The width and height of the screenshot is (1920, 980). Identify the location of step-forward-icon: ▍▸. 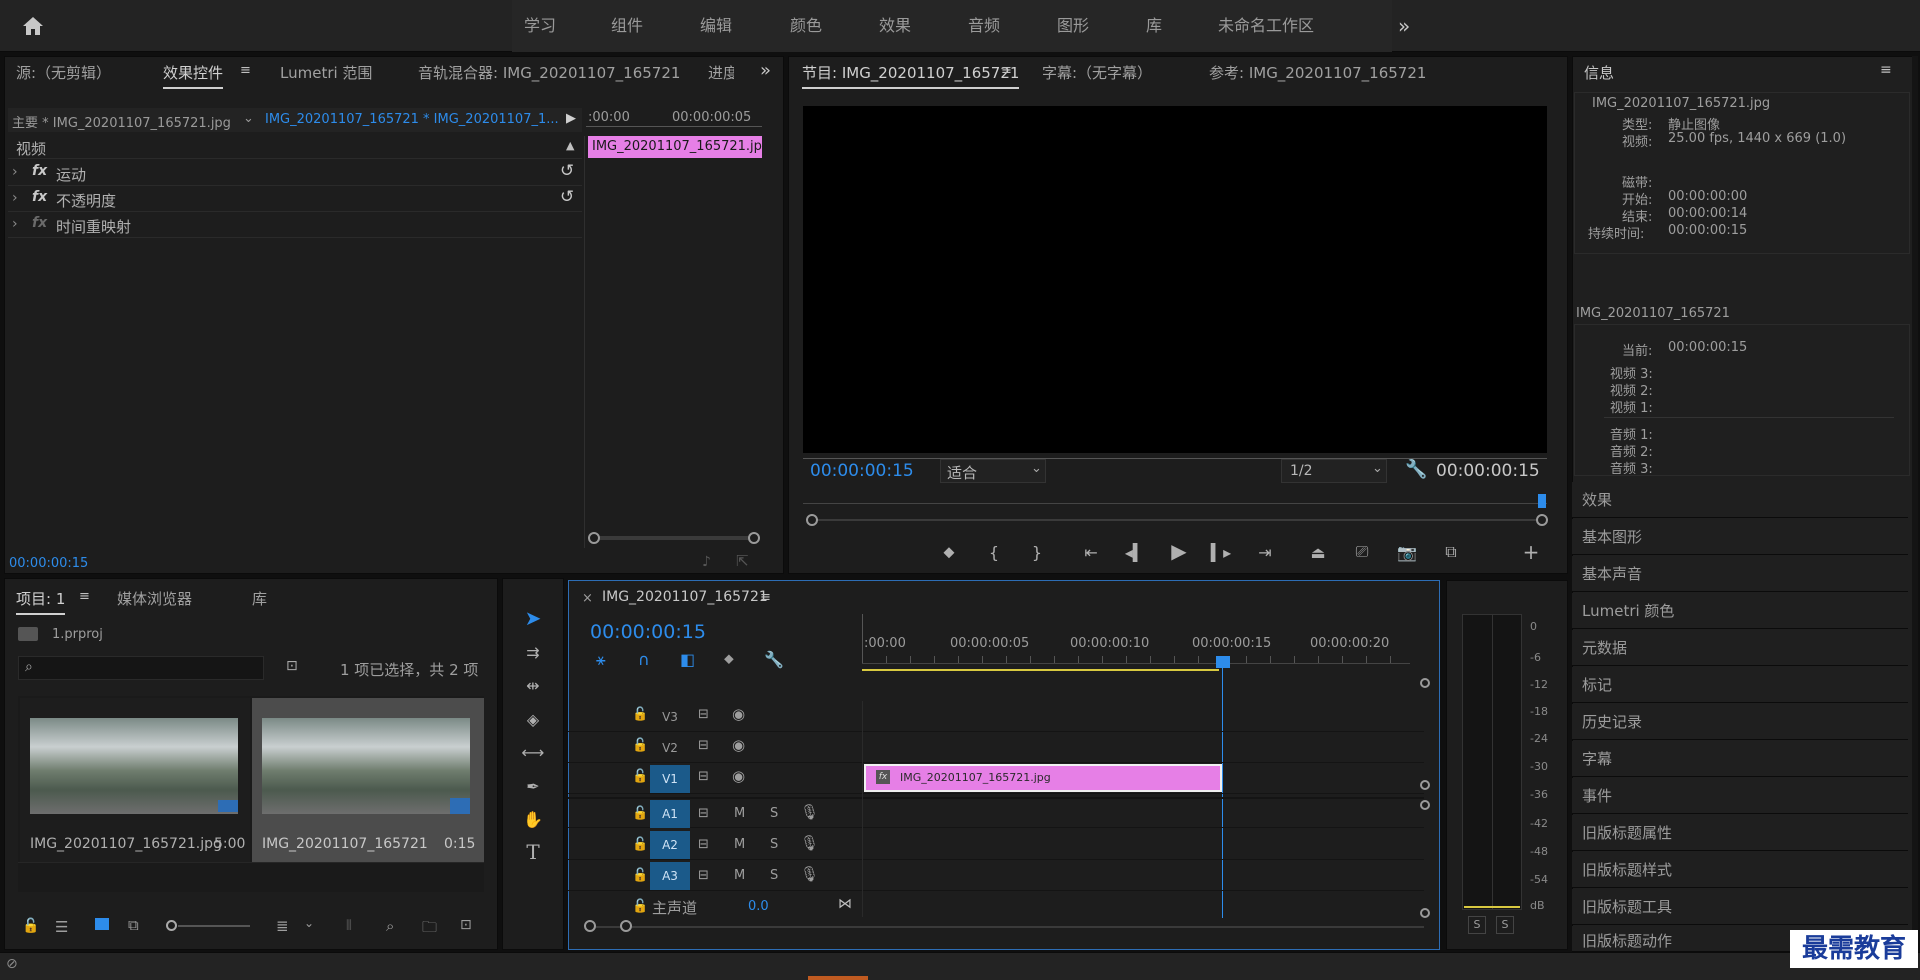
(1221, 552).